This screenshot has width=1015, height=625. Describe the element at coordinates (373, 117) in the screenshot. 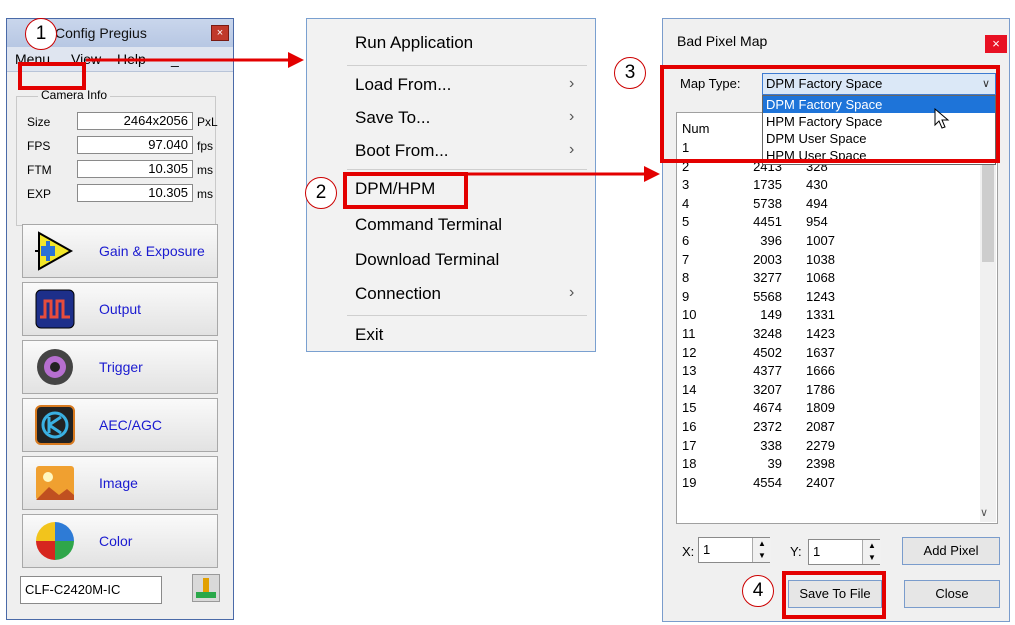

I see `annotation-arrows` at that location.